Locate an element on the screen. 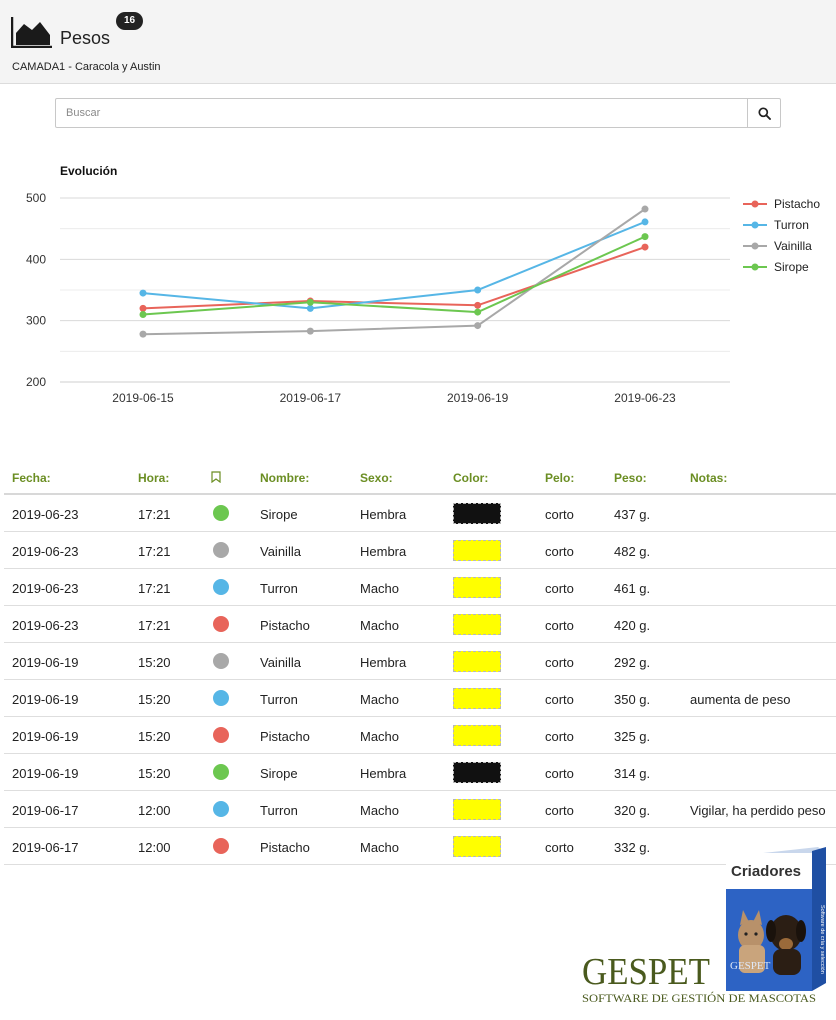 This screenshot has width=836, height=1020. y-tick-label: 500 is located at coordinates (36, 198).